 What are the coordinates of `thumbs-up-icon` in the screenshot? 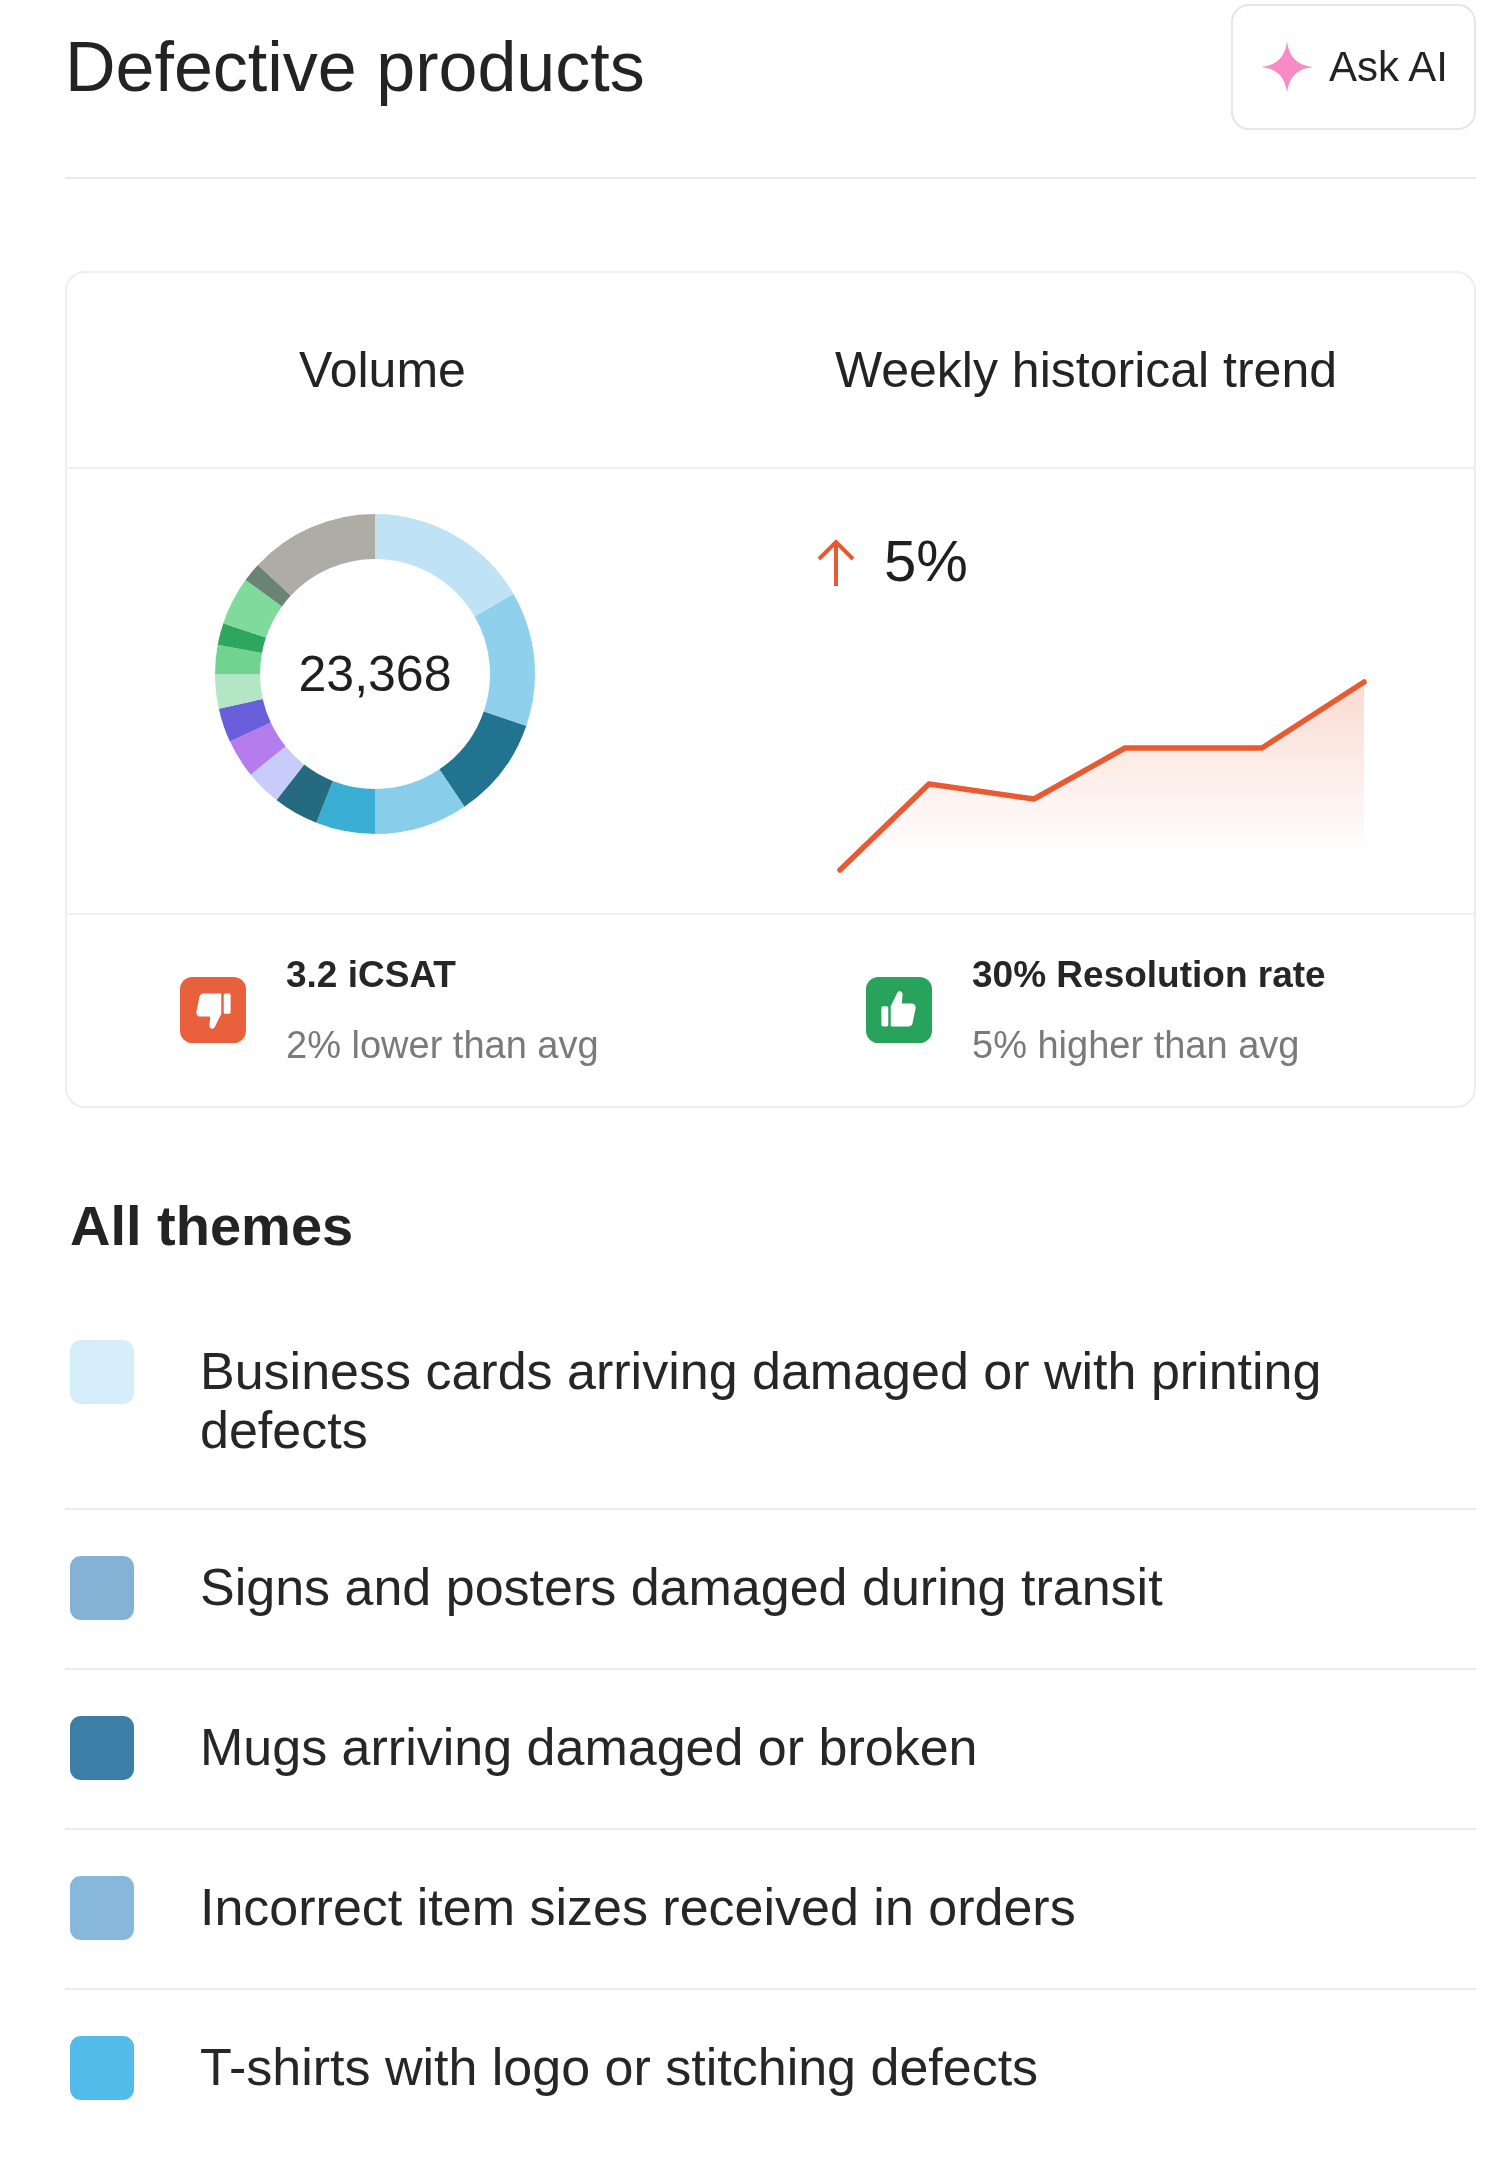 It's located at (899, 1010).